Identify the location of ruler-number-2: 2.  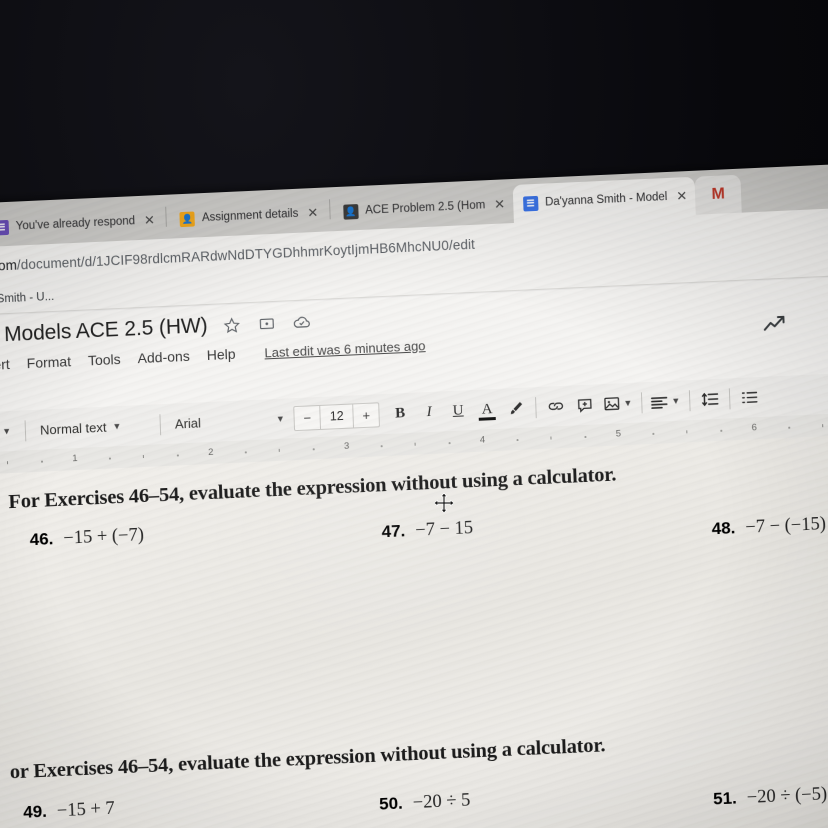
(210, 452).